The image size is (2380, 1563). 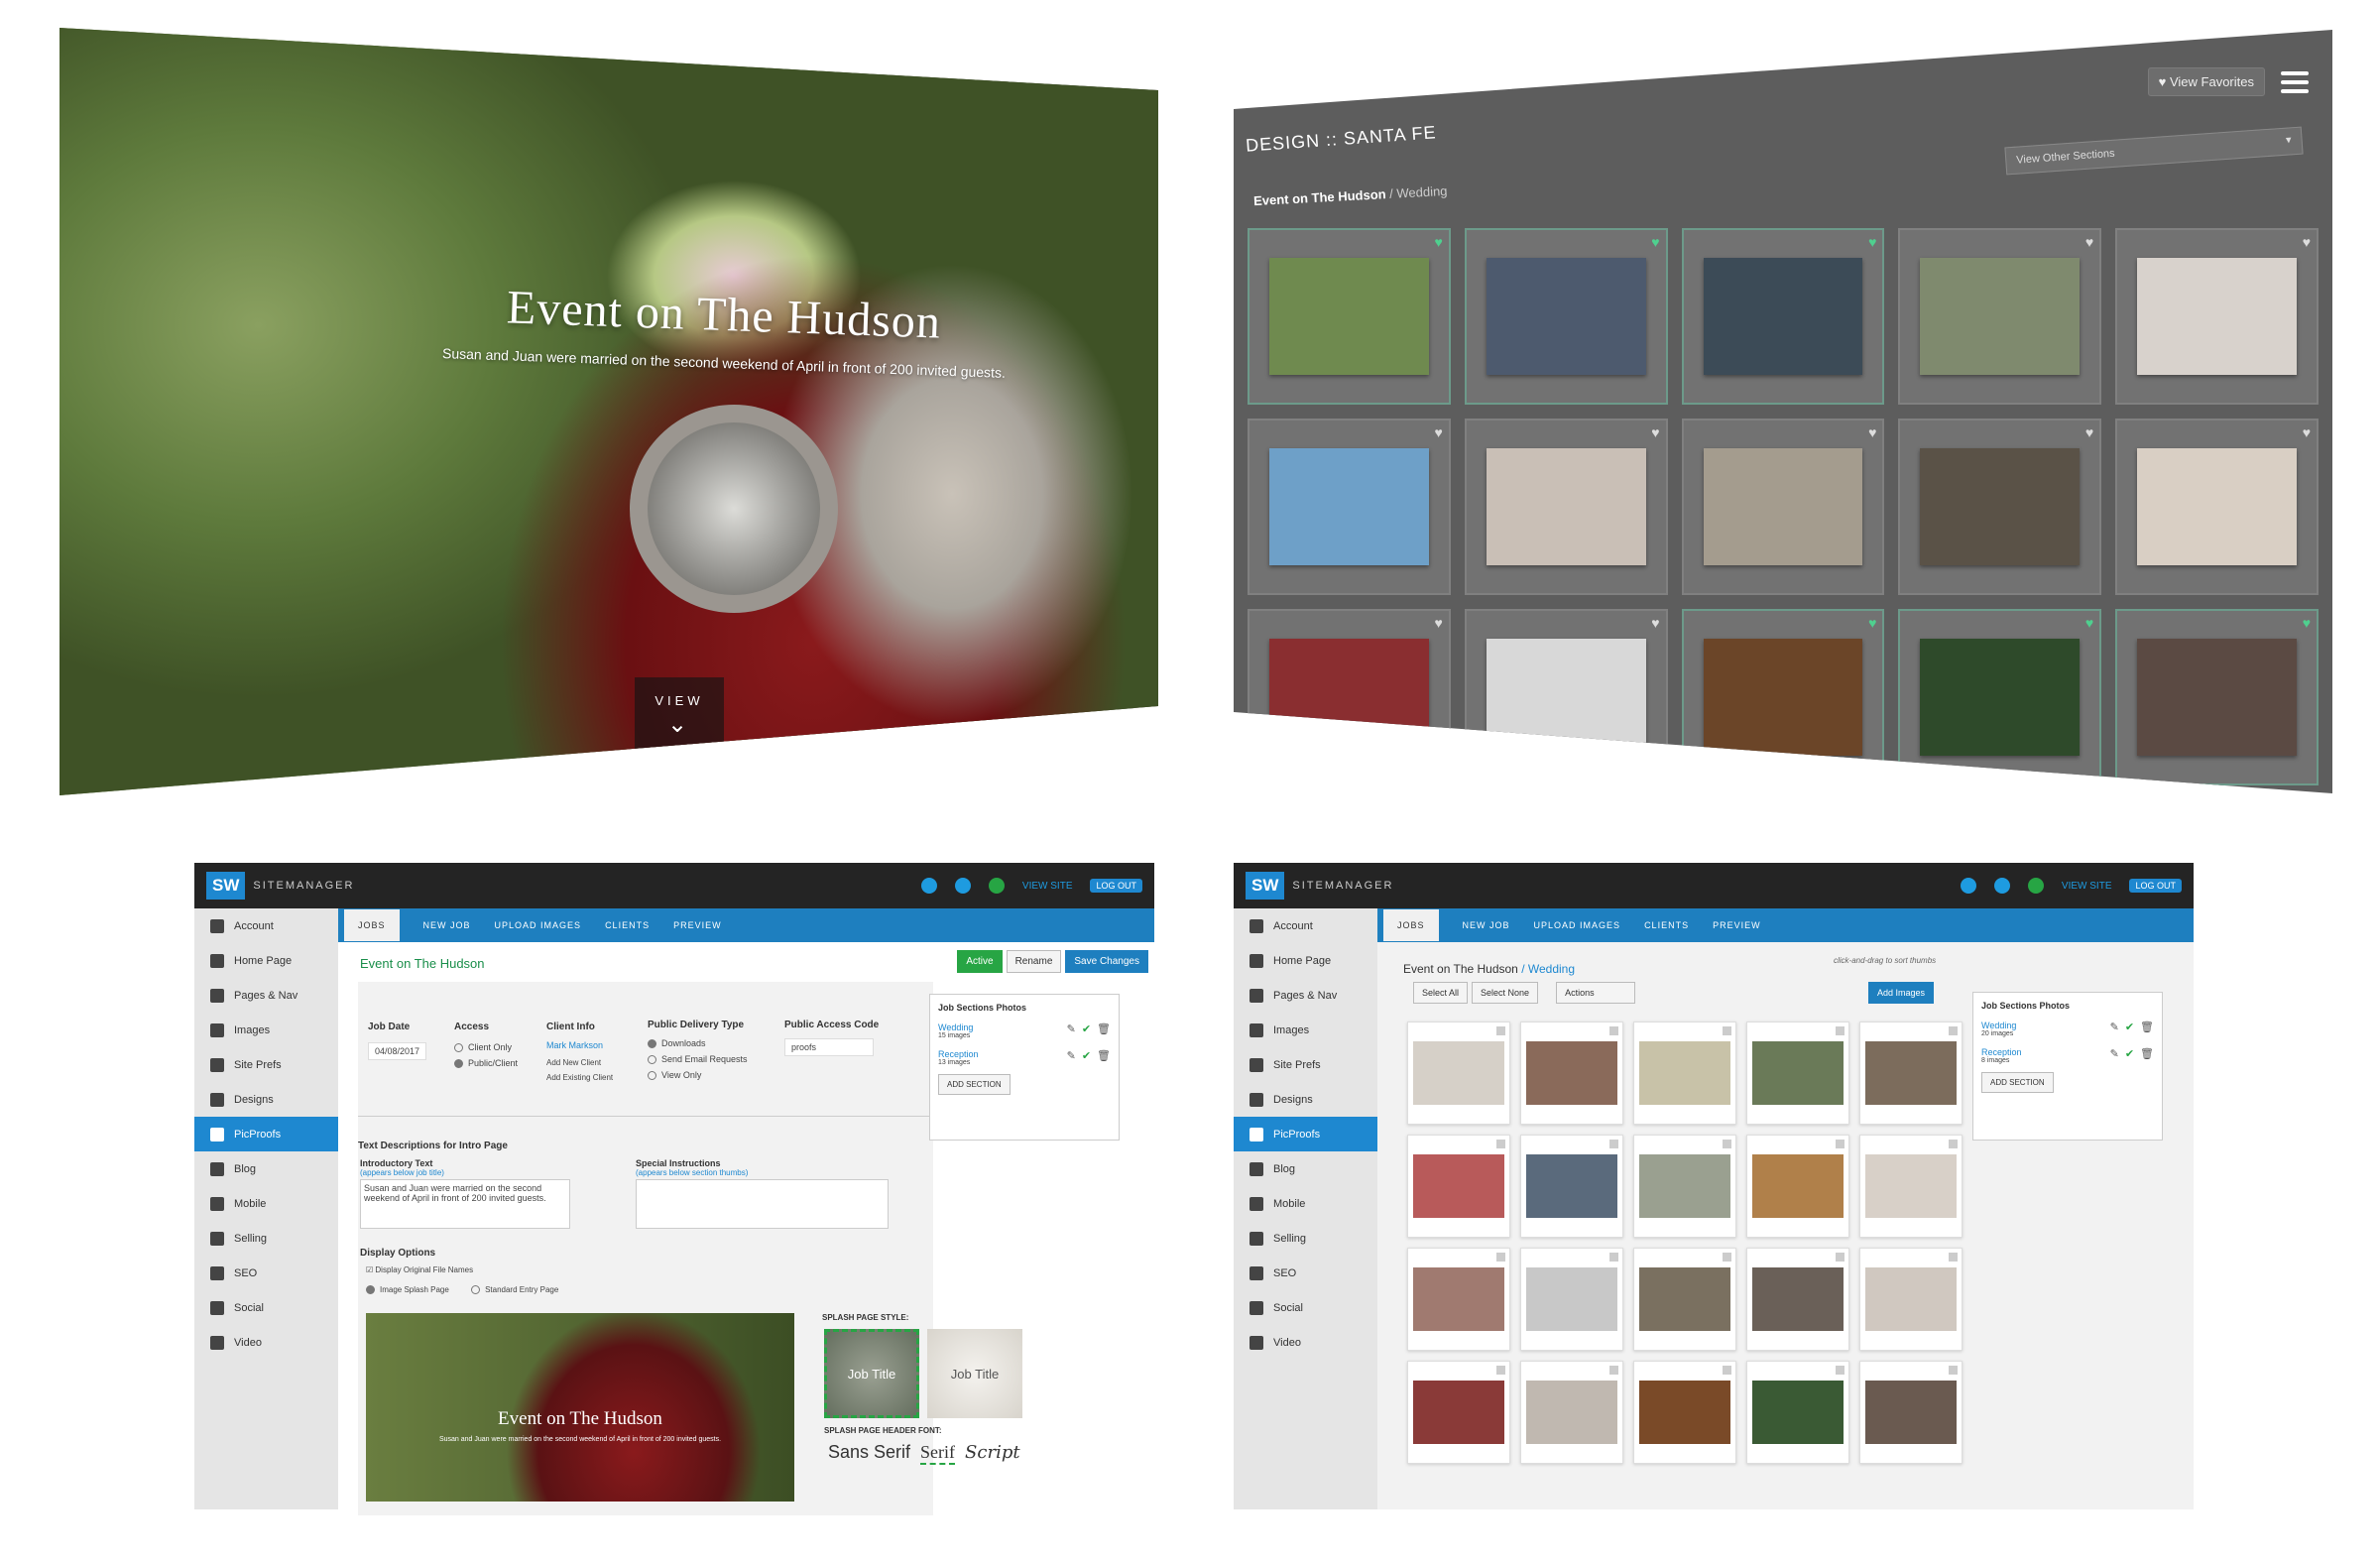 What do you see at coordinates (1047, 887) in the screenshot?
I see `view-site-link: VIEW SITE` at bounding box center [1047, 887].